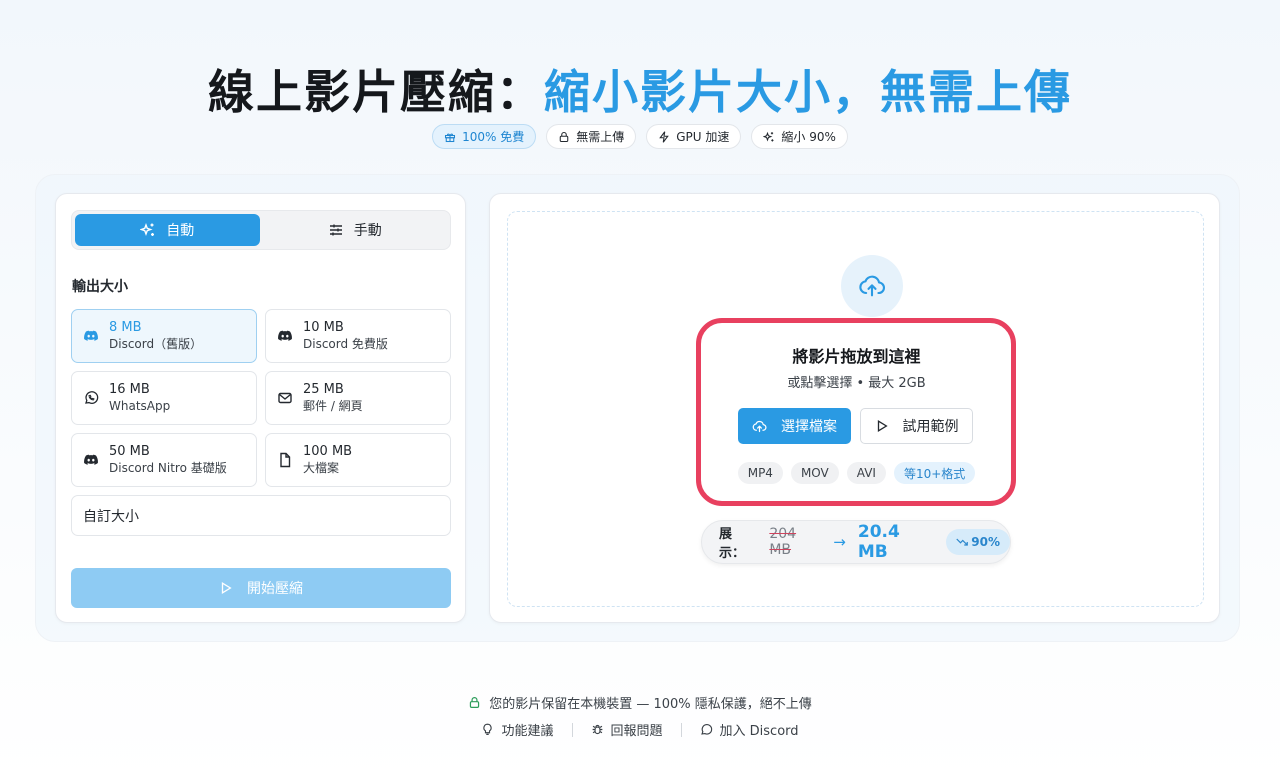 The height and width of the screenshot is (782, 1280). I want to click on link-label: 功能建議, so click(527, 731).